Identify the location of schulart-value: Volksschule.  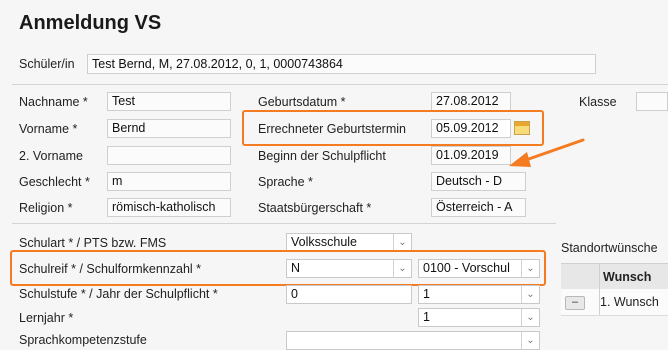
(324, 242).